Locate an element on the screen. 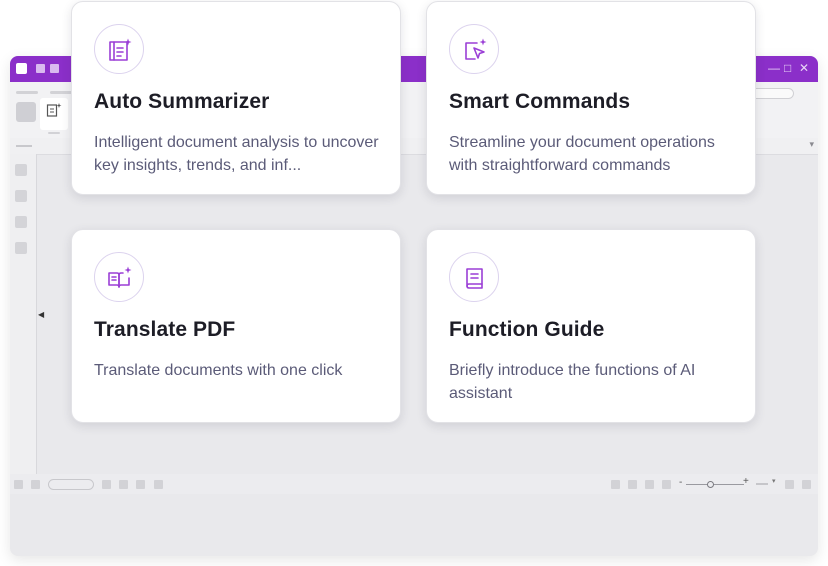 The height and width of the screenshot is (566, 828). maximize-button: □ is located at coordinates (787, 68).